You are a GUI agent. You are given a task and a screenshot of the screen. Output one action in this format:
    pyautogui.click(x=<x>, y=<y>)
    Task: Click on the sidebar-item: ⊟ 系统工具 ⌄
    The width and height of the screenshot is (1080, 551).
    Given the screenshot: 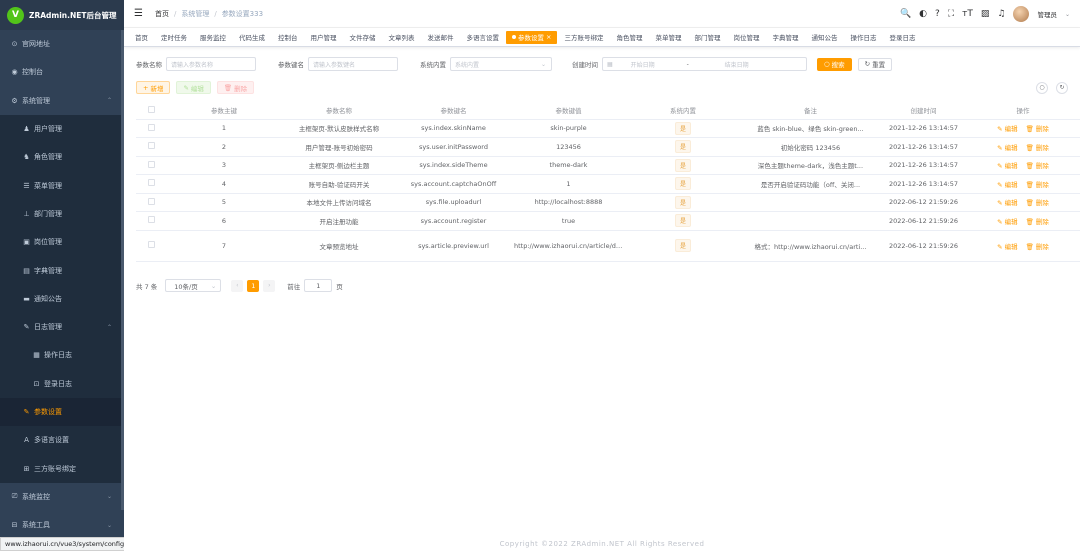 What is the action you would take?
    pyautogui.click(x=62, y=525)
    